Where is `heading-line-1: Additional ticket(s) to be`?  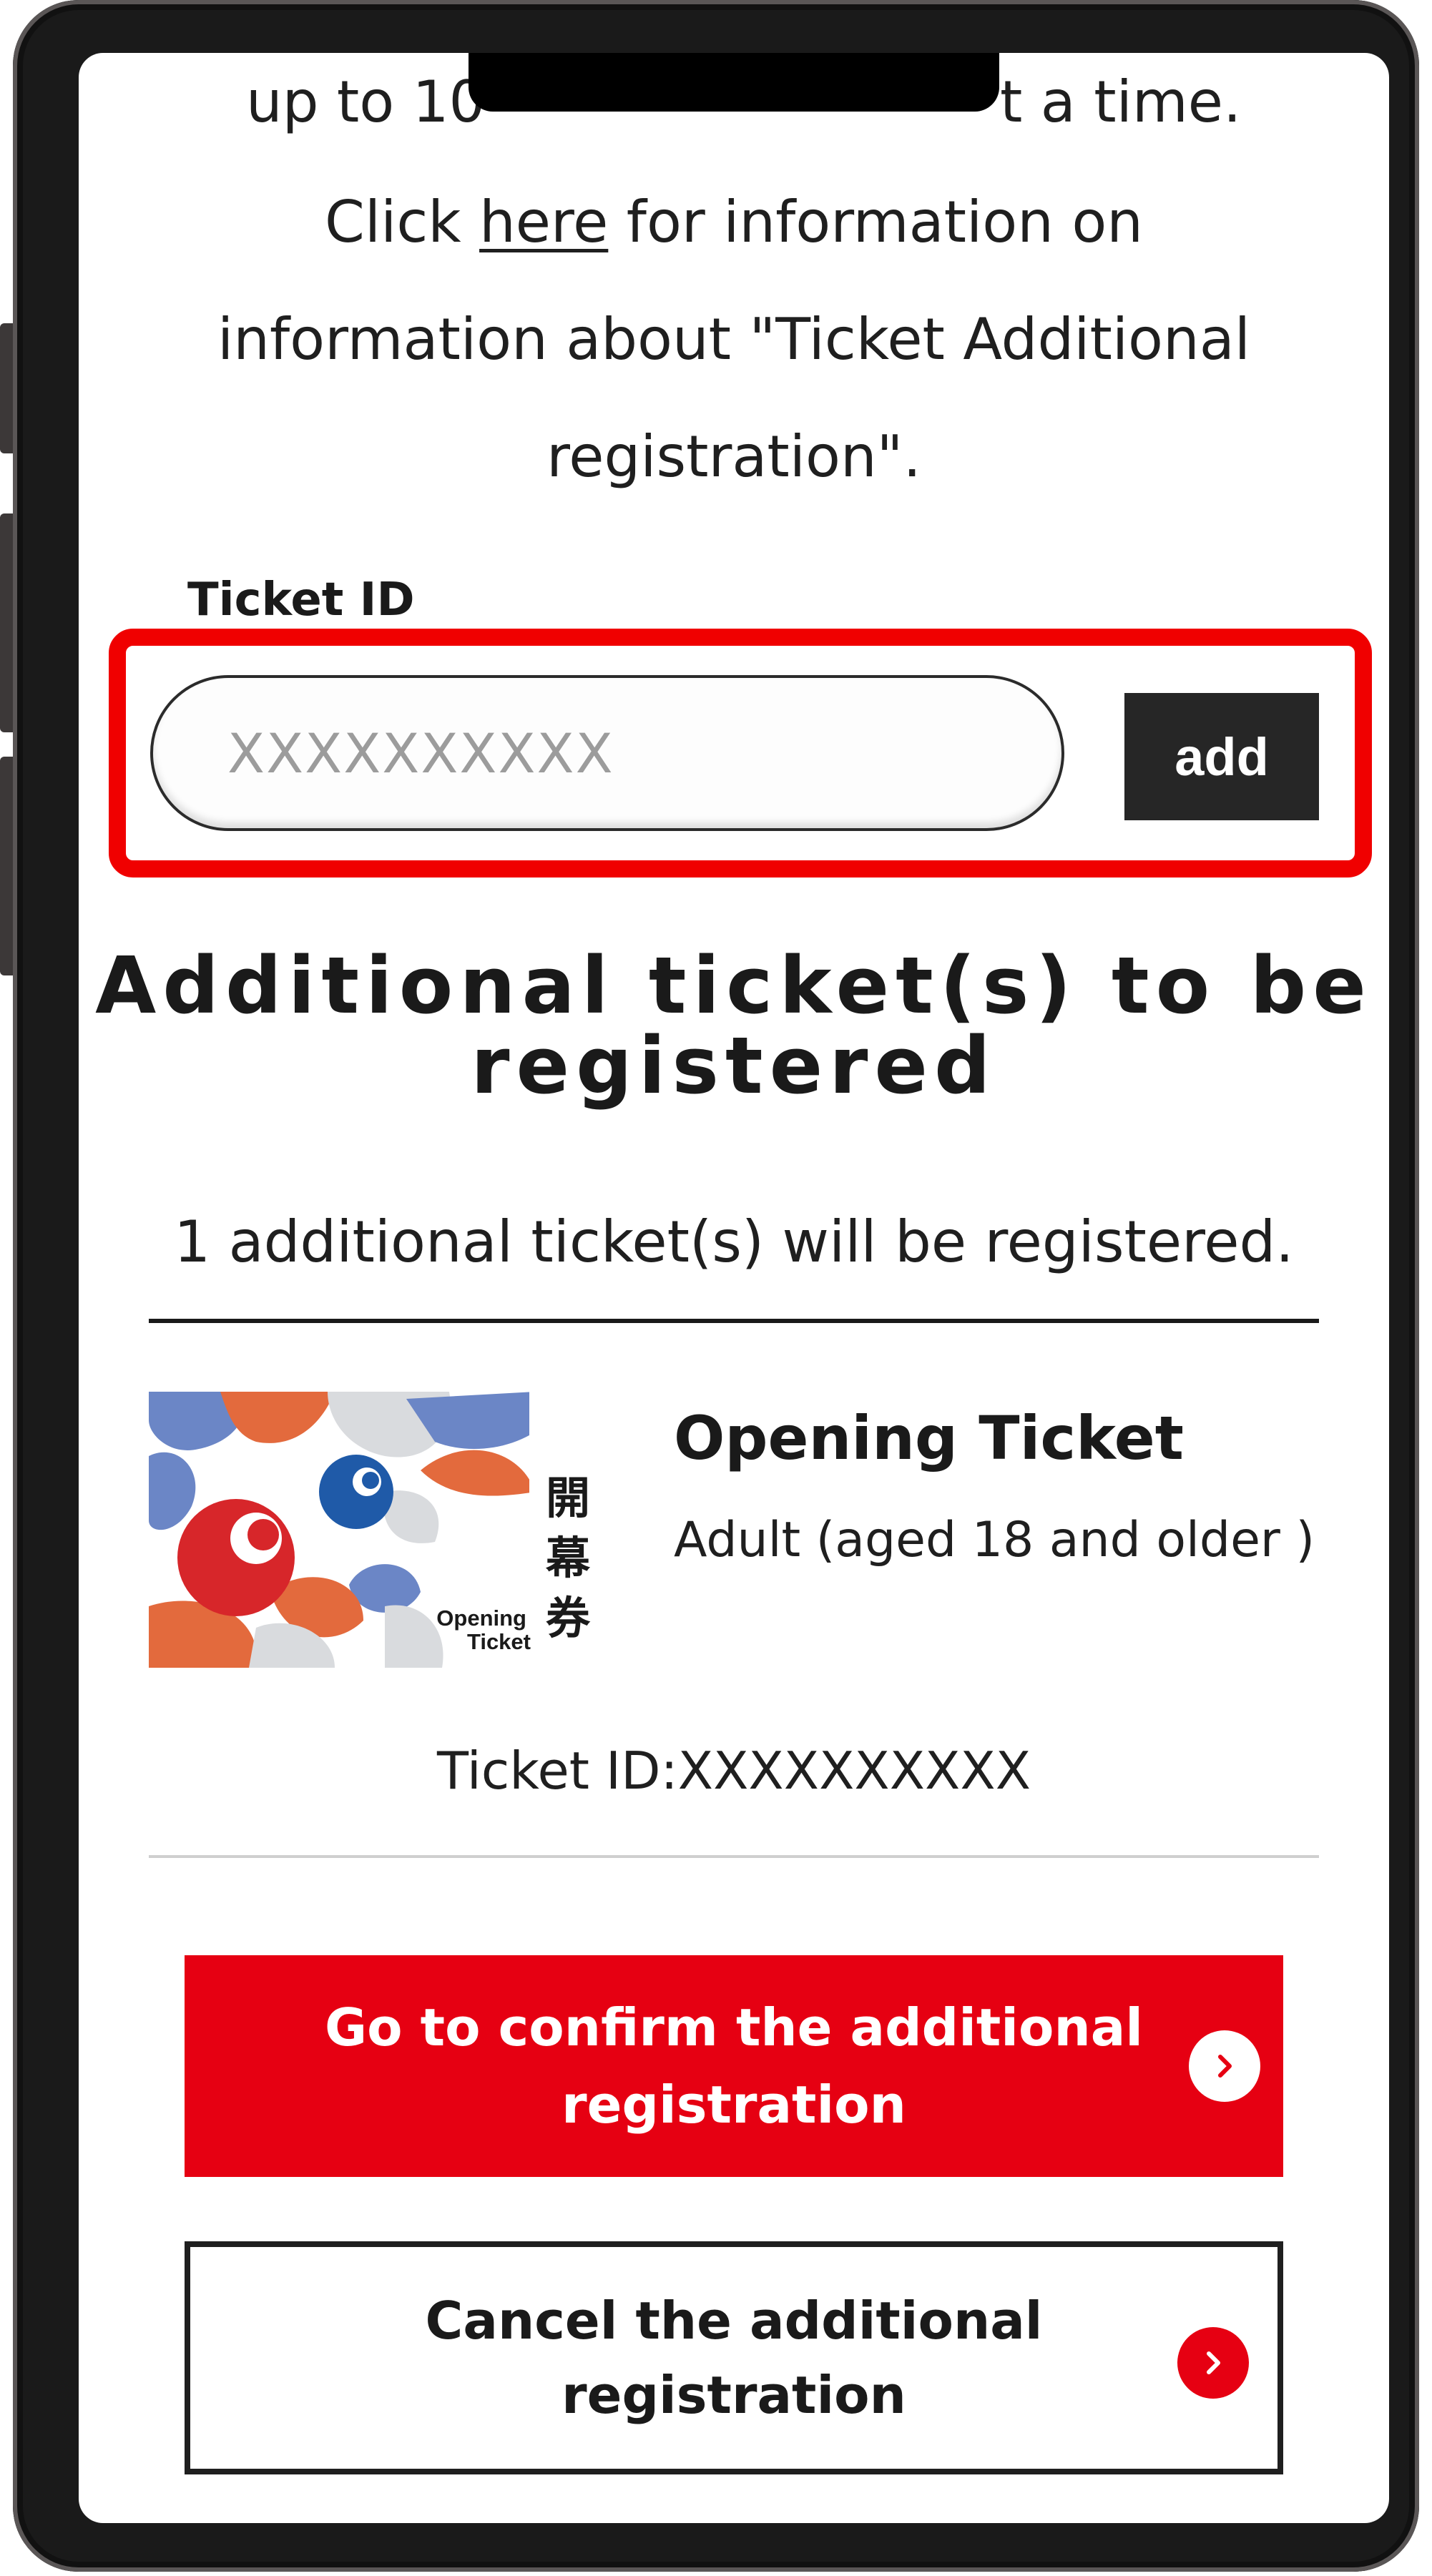 heading-line-1: Additional ticket(s) to be is located at coordinates (734, 986).